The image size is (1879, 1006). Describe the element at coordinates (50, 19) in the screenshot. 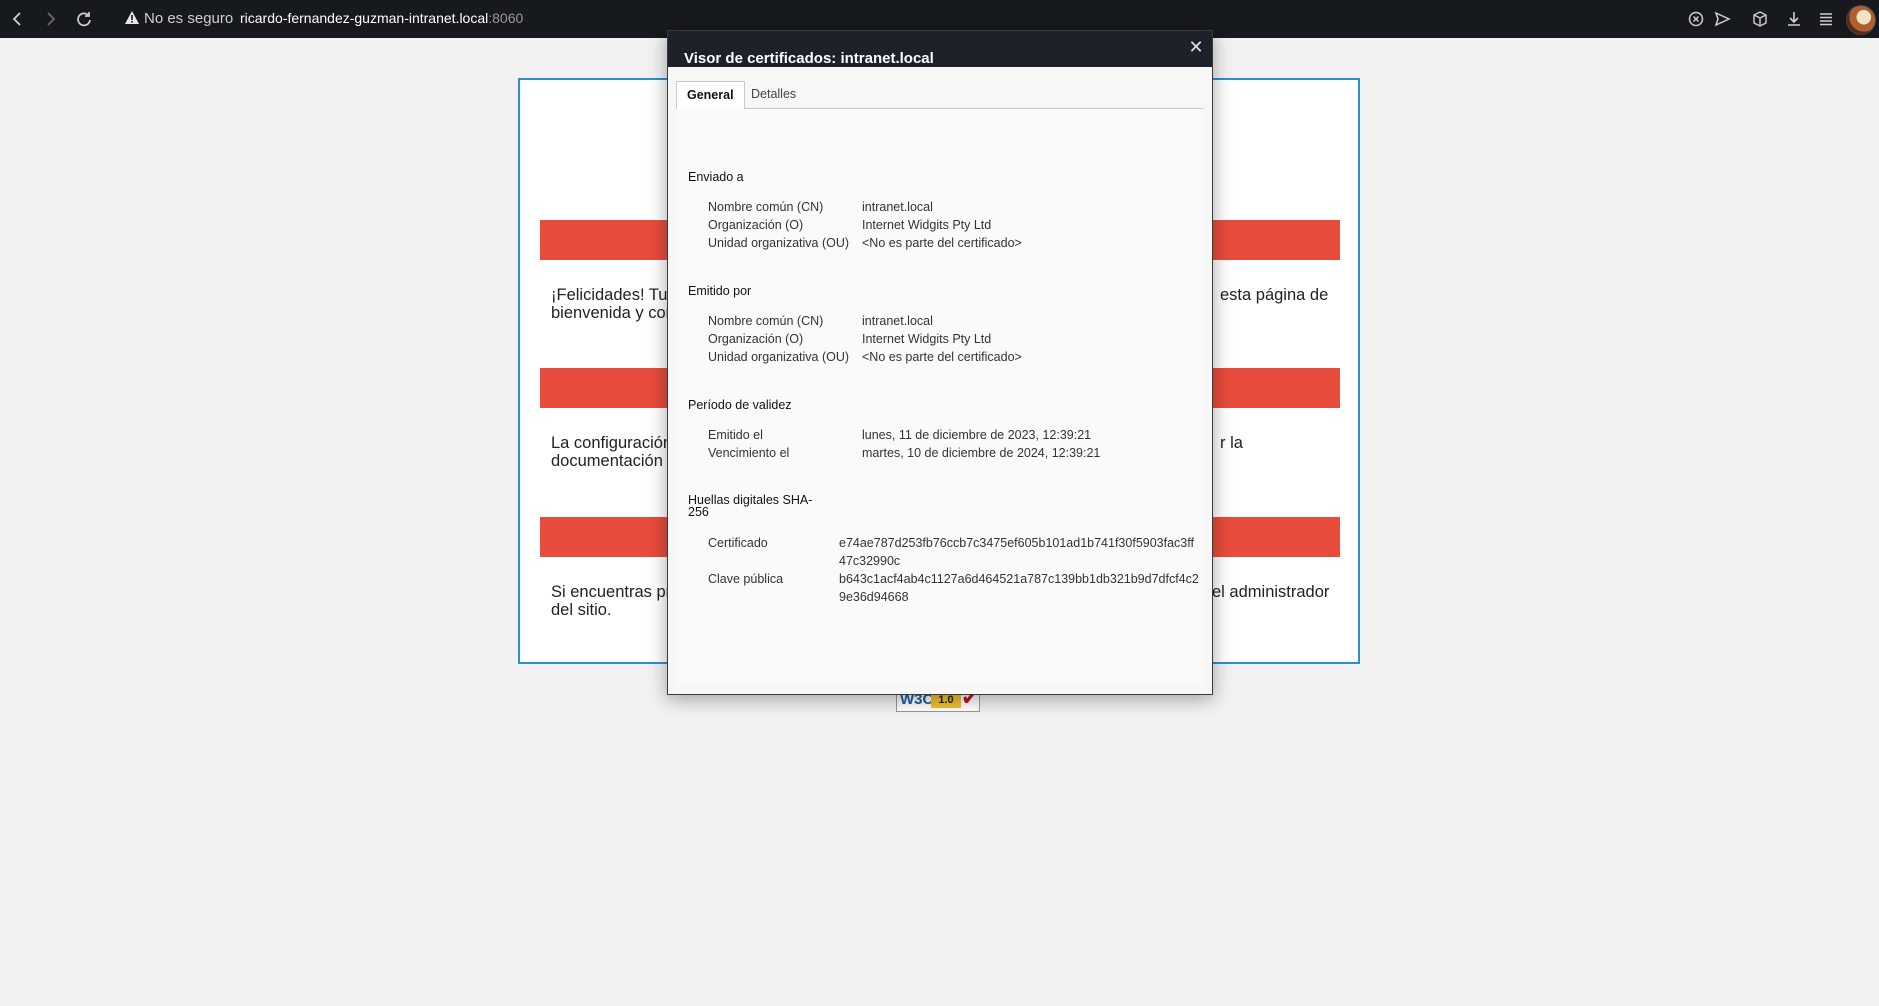

I see `forward-icon` at that location.